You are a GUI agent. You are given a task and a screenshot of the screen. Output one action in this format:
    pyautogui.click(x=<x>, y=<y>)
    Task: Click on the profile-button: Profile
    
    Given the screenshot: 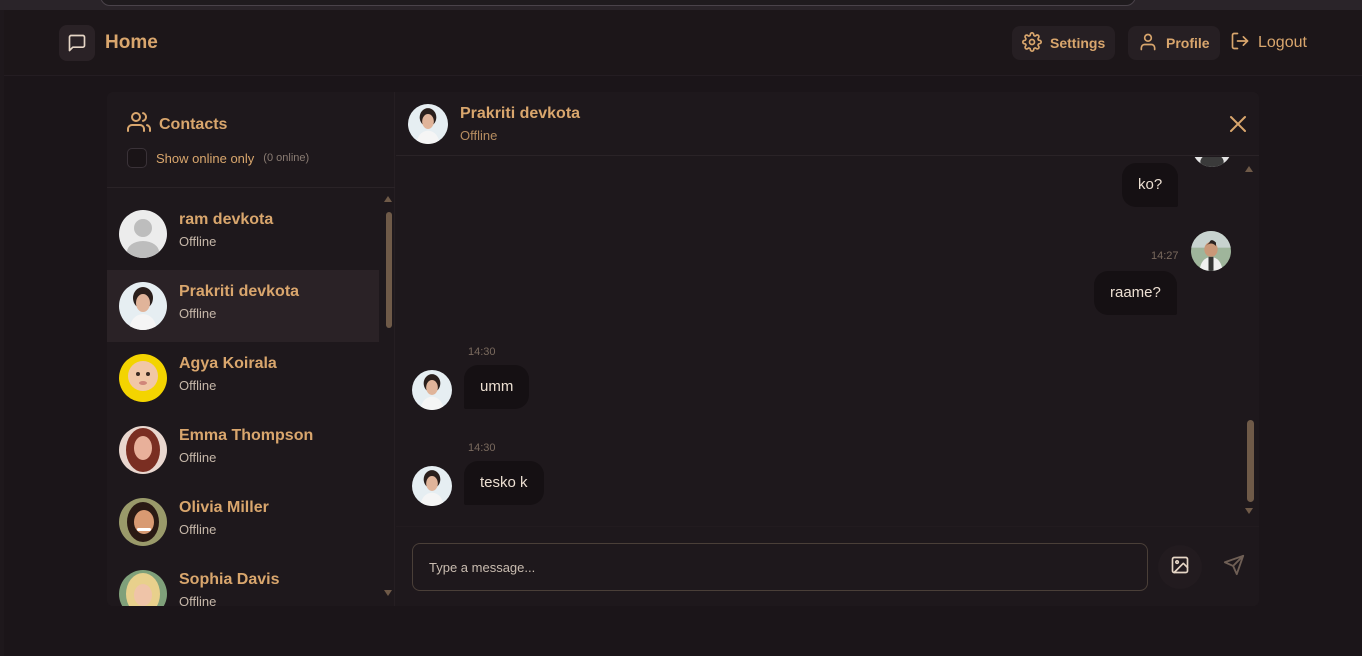 What is the action you would take?
    pyautogui.click(x=1174, y=43)
    